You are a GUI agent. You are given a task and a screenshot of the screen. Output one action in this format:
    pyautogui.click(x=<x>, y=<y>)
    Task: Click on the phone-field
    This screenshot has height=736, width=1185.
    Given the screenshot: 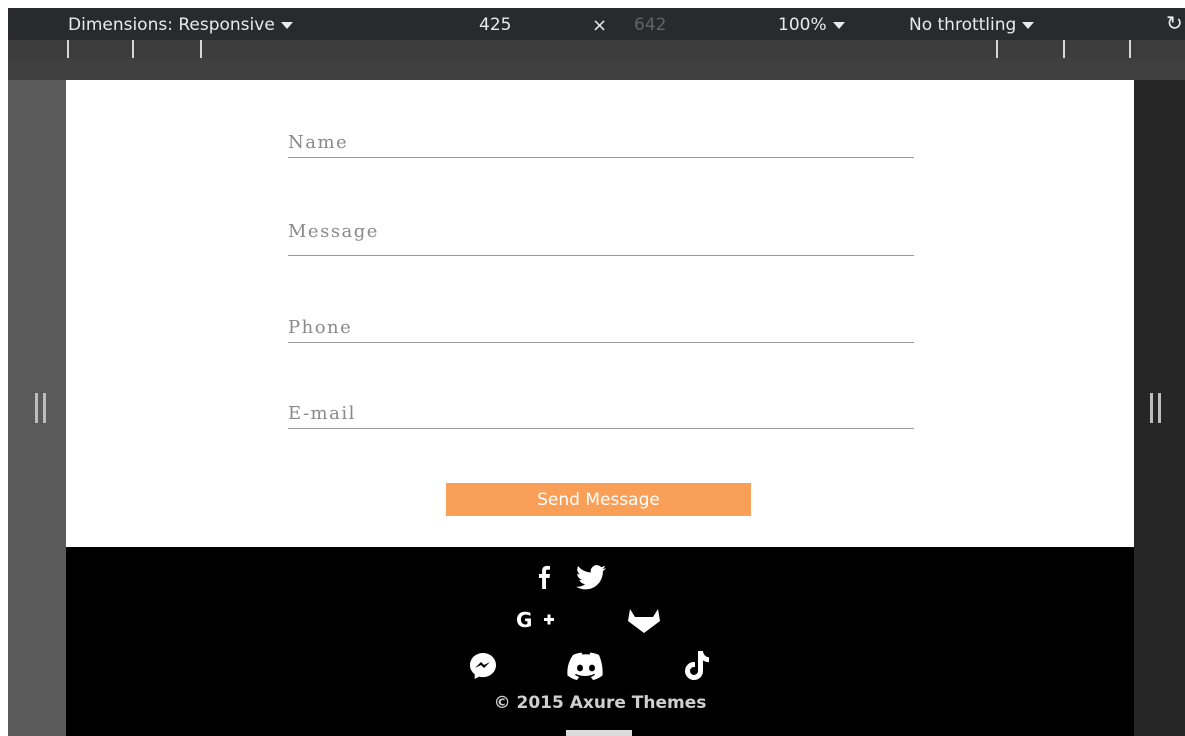 What is the action you would take?
    pyautogui.click(x=601, y=318)
    